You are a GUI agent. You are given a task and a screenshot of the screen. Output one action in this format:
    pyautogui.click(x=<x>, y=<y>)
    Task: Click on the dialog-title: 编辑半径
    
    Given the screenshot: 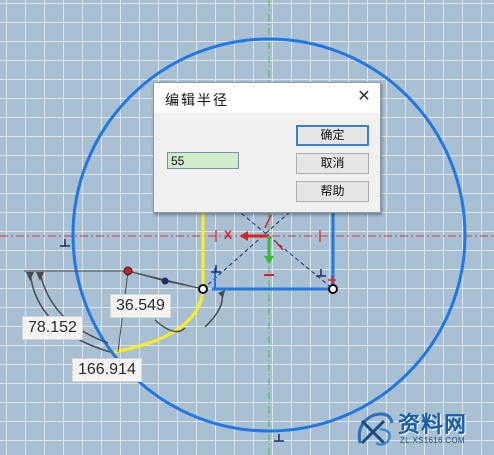 What is the action you would take?
    pyautogui.click(x=197, y=101)
    